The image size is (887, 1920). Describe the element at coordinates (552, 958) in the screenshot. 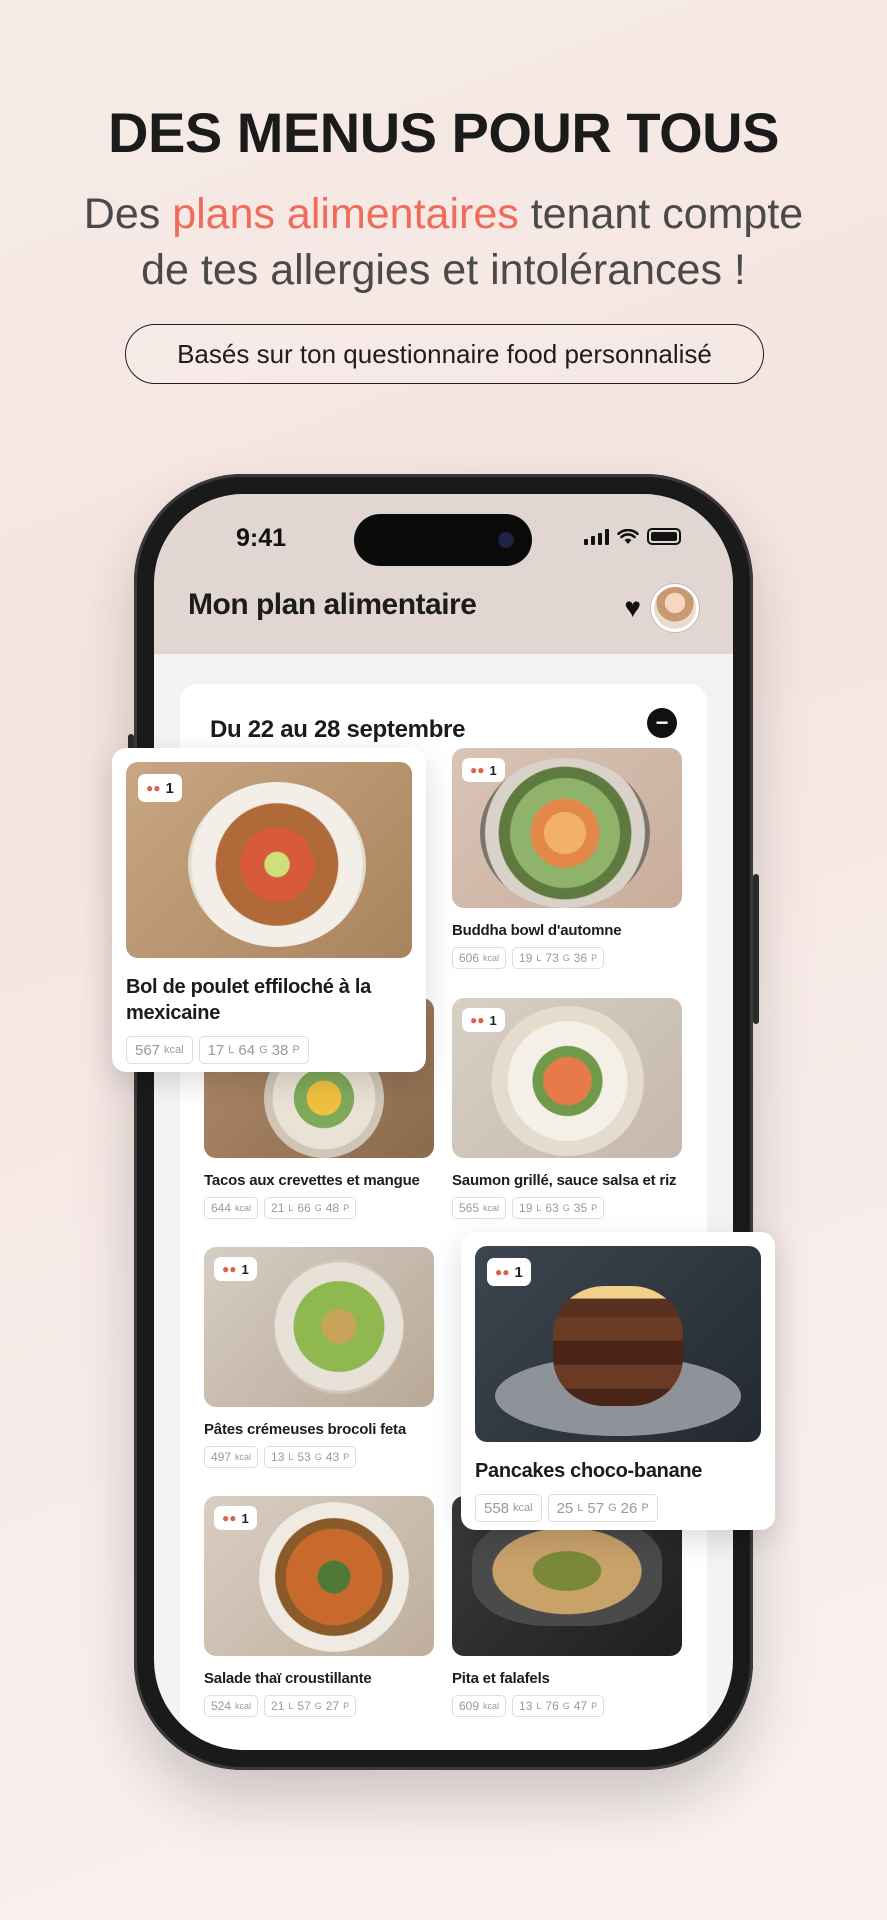

I see `carb-value: 73` at that location.